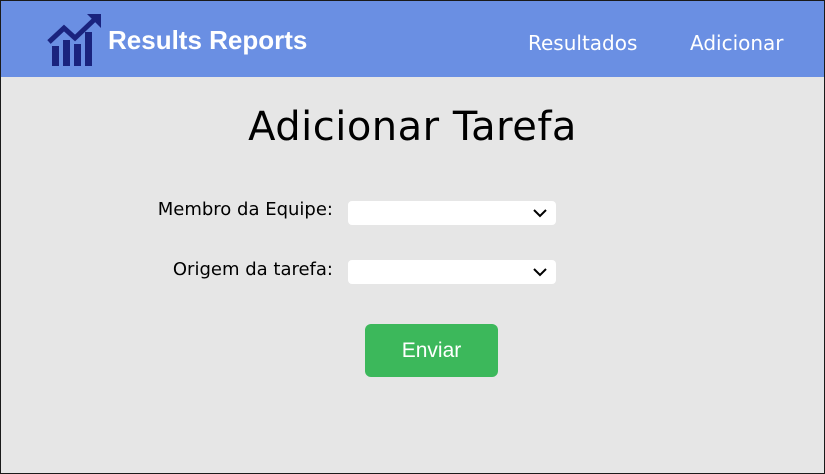 This screenshot has width=825, height=474. Describe the element at coordinates (252, 269) in the screenshot. I see `task-origin-label: Origem da tarefa:` at that location.